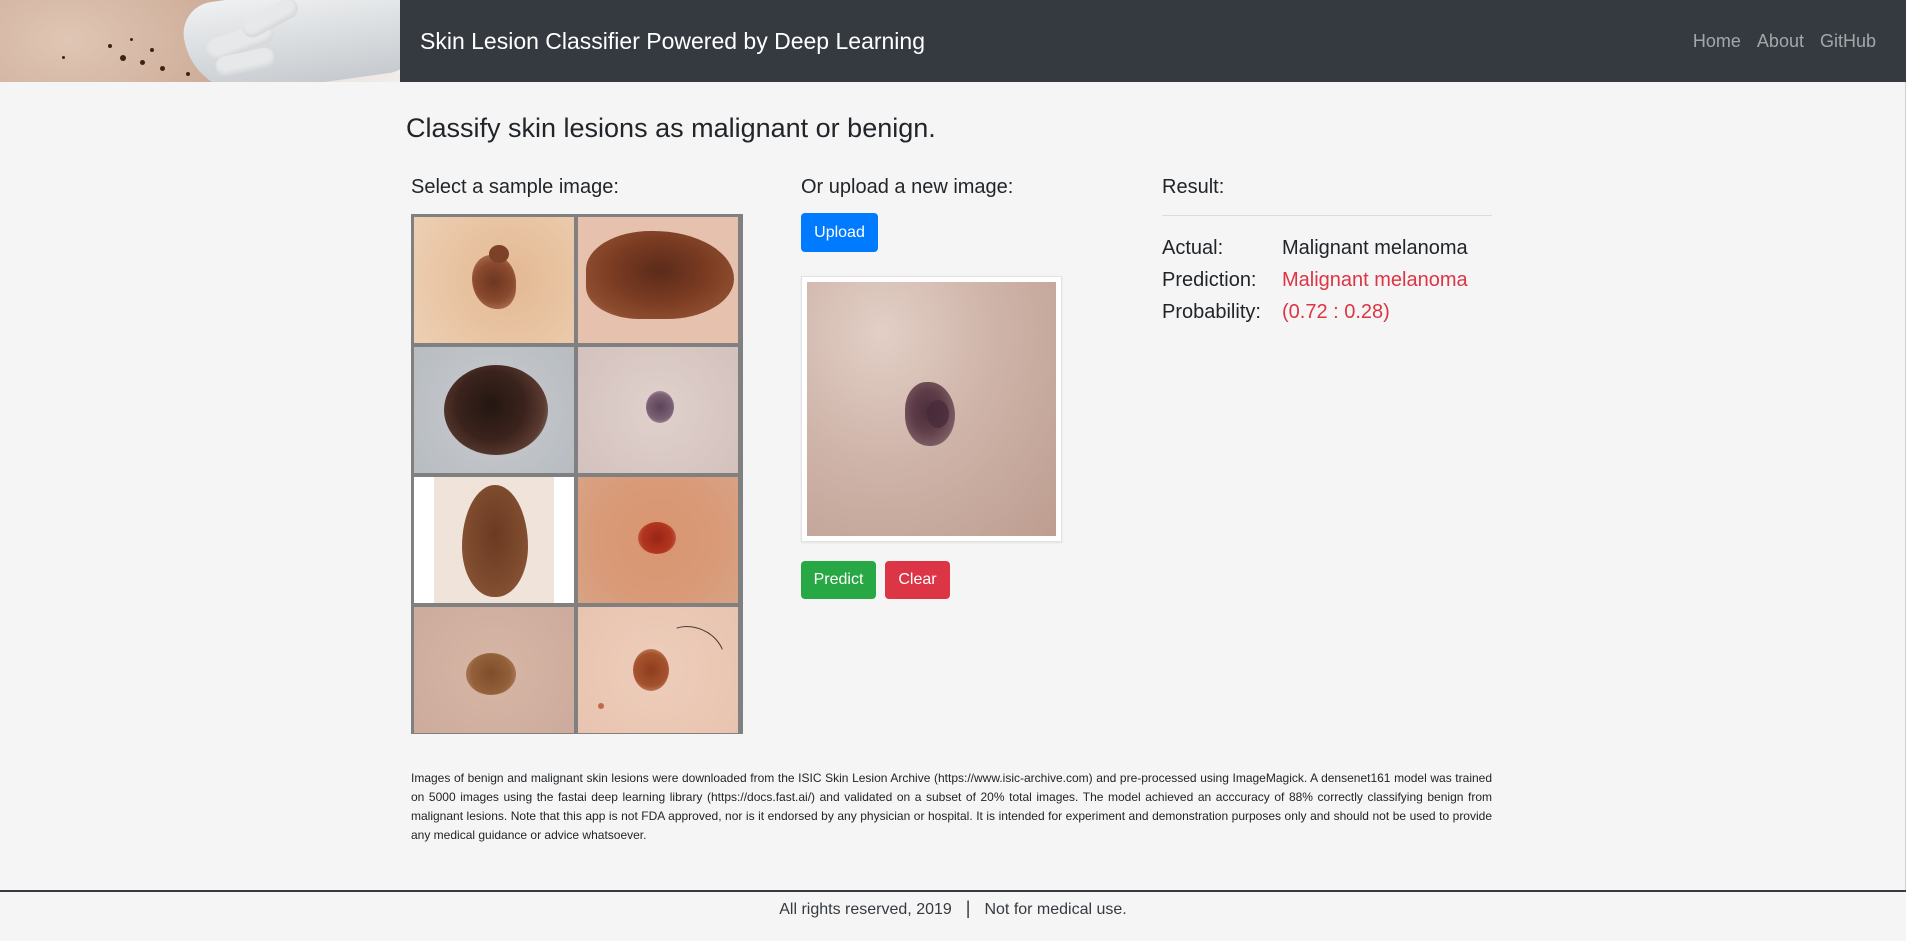 The width and height of the screenshot is (1906, 941). Describe the element at coordinates (1276, 312) in the screenshot. I see `result-probability-row: Probability: (0.72 : 0.28)` at that location.